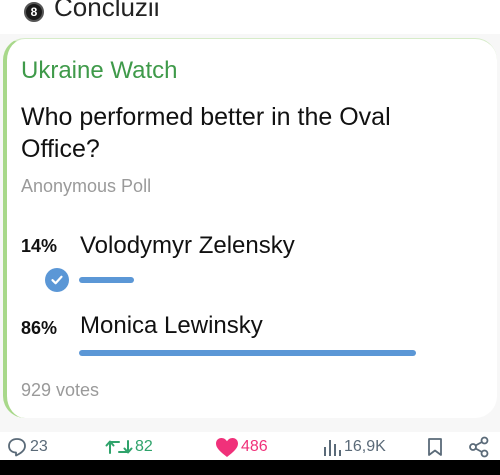 Image resolution: width=500 pixels, height=475 pixels. What do you see at coordinates (39, 328) in the screenshot?
I see `option-2-percent: 86%` at bounding box center [39, 328].